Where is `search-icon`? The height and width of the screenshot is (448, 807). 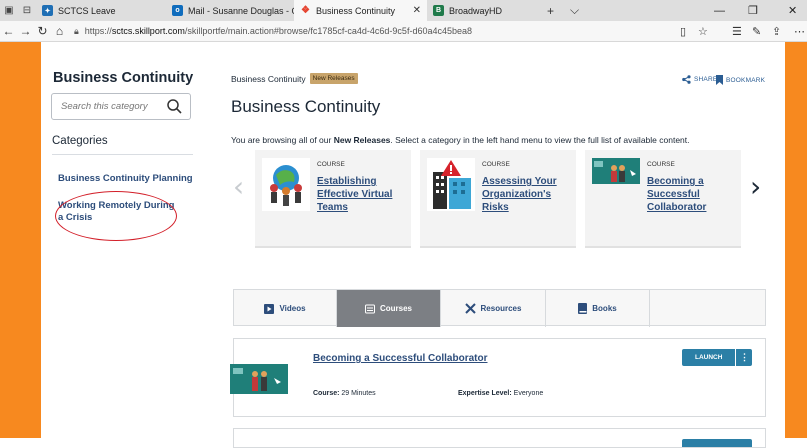
search-icon is located at coordinates (174, 106).